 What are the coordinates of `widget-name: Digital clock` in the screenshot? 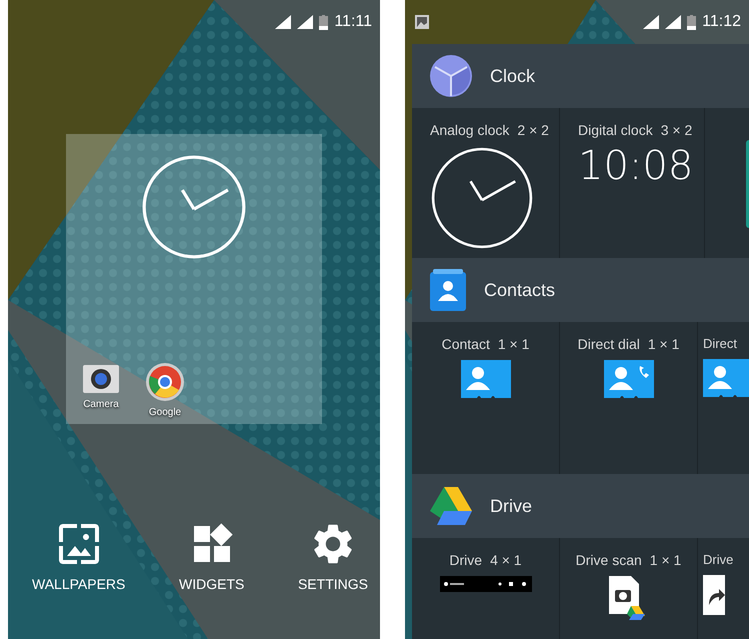 It's located at (615, 130).